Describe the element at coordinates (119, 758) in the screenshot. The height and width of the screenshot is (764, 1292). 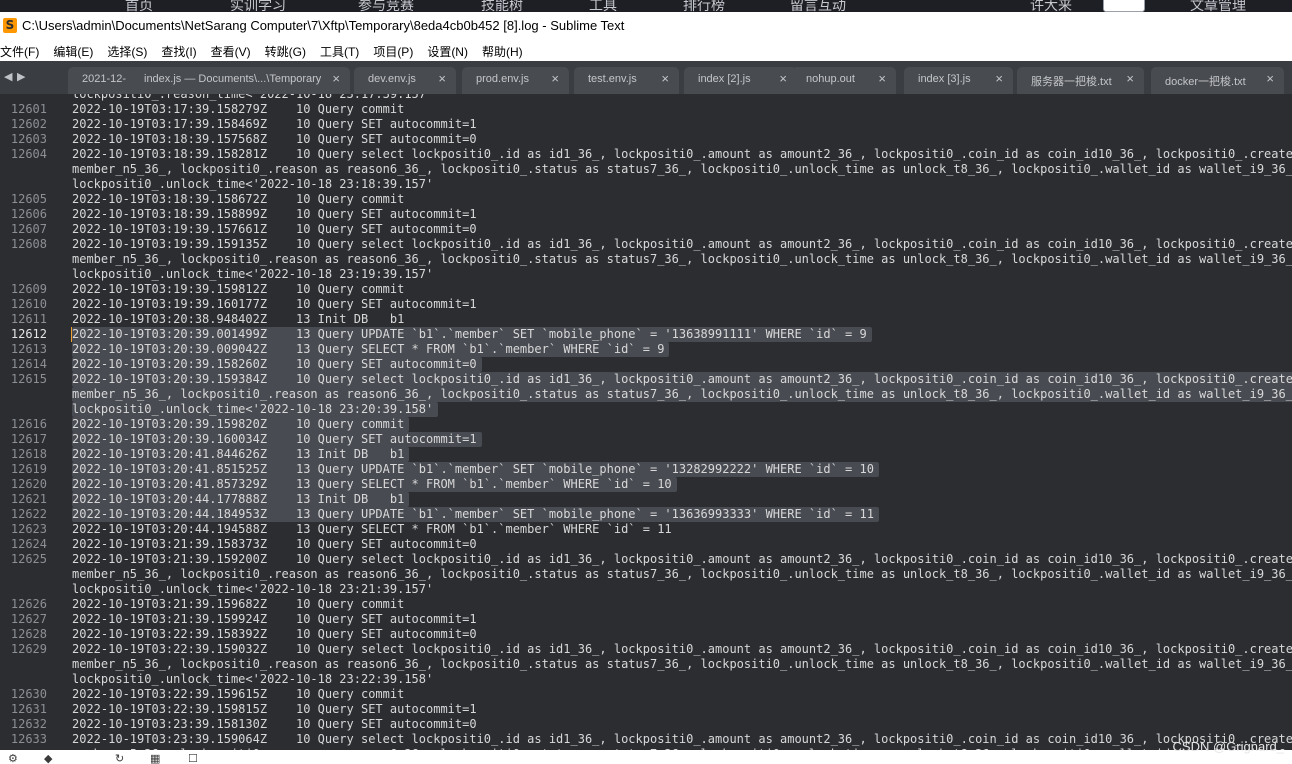
I see `status-icon: ↻` at that location.